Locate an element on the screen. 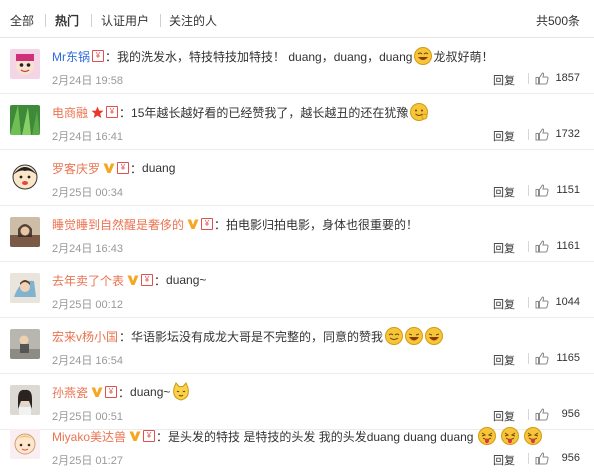 This screenshot has height=474, width=594. username: 罗客庆罗 is located at coordinates (76, 168).